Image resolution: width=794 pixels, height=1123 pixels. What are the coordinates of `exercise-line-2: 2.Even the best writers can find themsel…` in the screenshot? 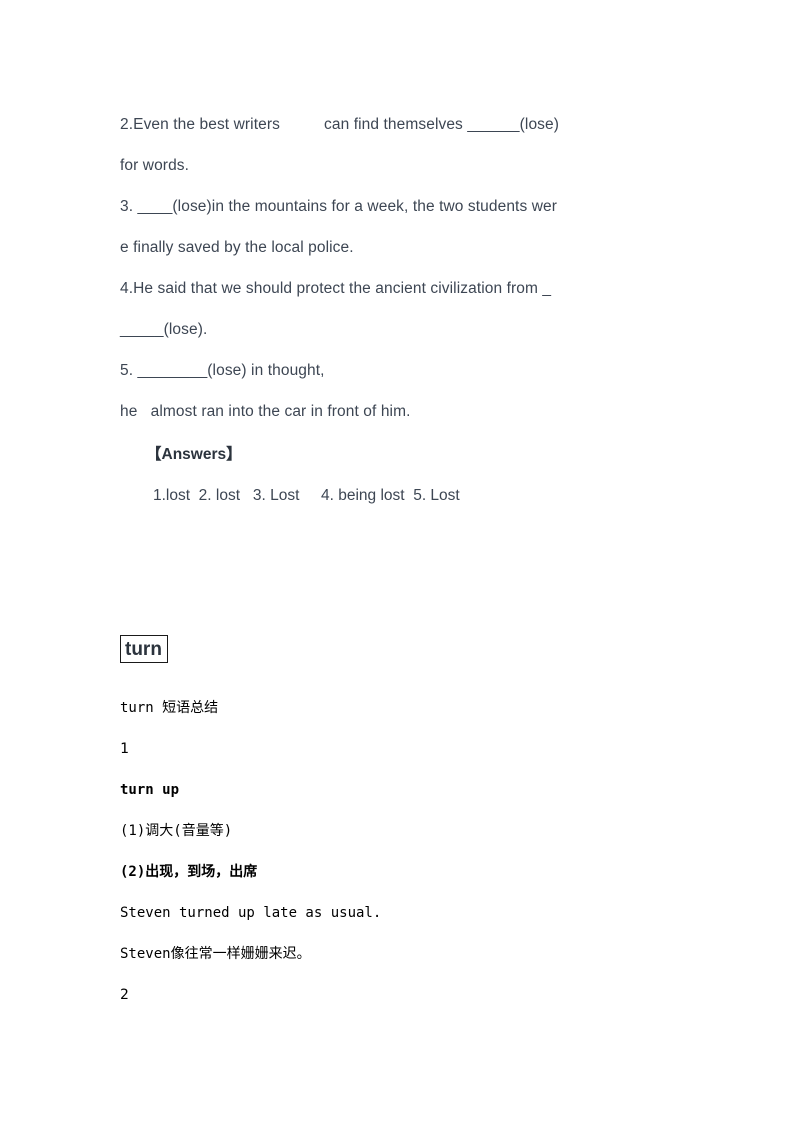 It's located at (339, 124).